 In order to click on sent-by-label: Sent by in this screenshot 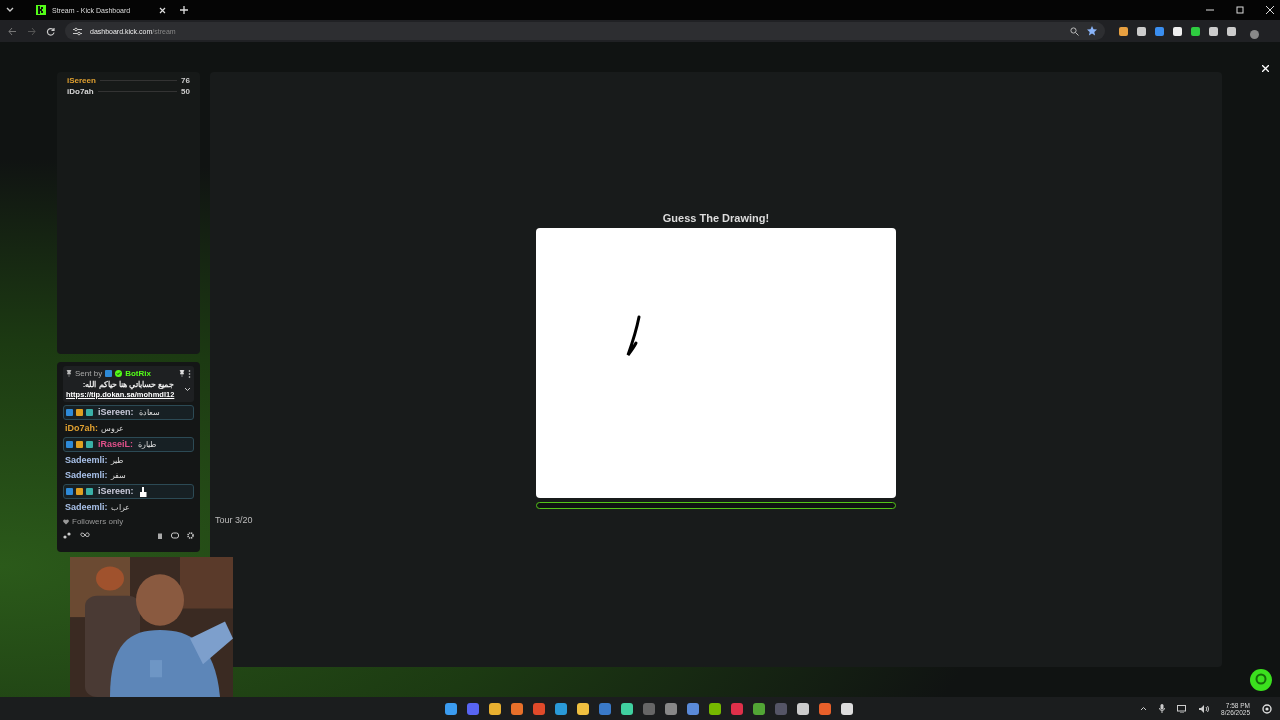, I will do `click(89, 373)`.